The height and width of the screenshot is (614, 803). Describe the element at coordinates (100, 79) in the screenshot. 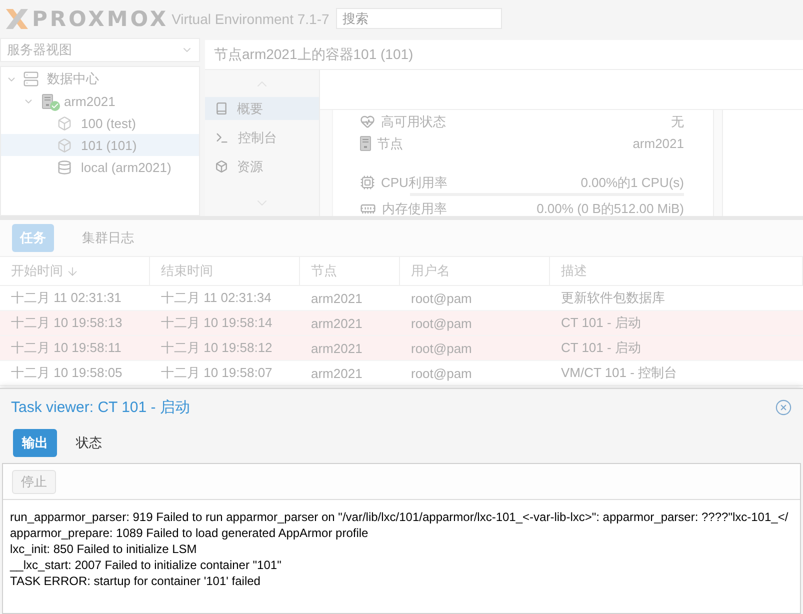

I see `tree-item: 数据中心` at that location.